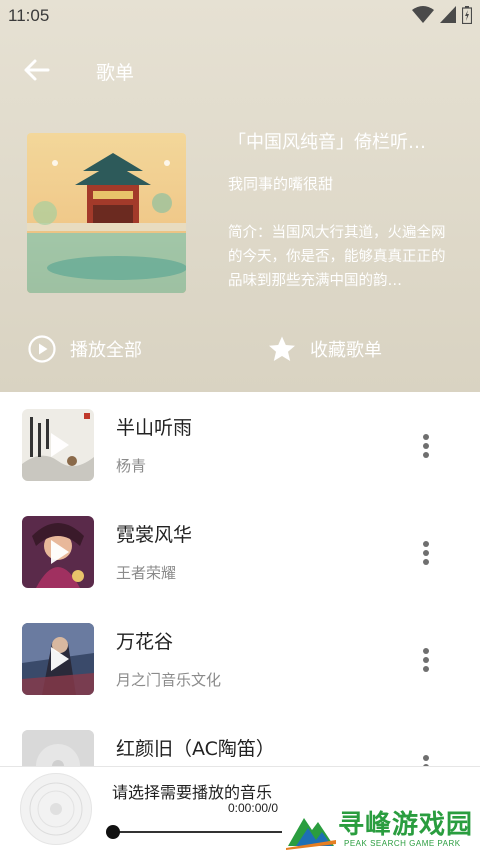  I want to click on favorite-playlist-label: 收藏歌单, so click(346, 350).